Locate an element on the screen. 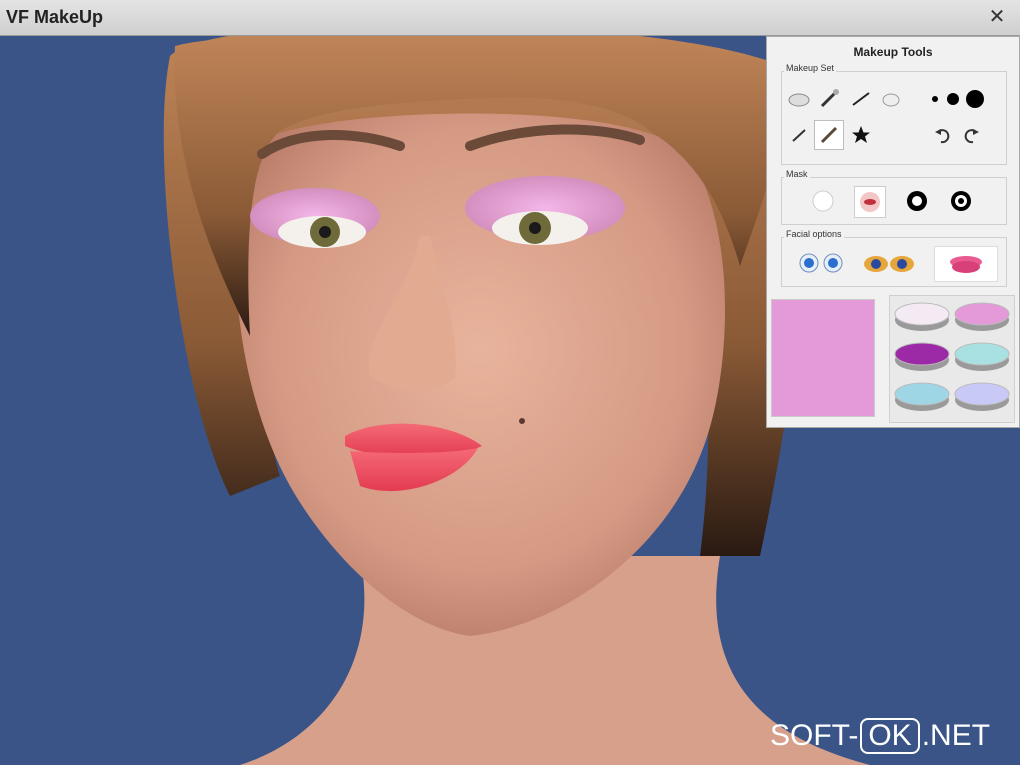  watermark-box: OK is located at coordinates (890, 736).